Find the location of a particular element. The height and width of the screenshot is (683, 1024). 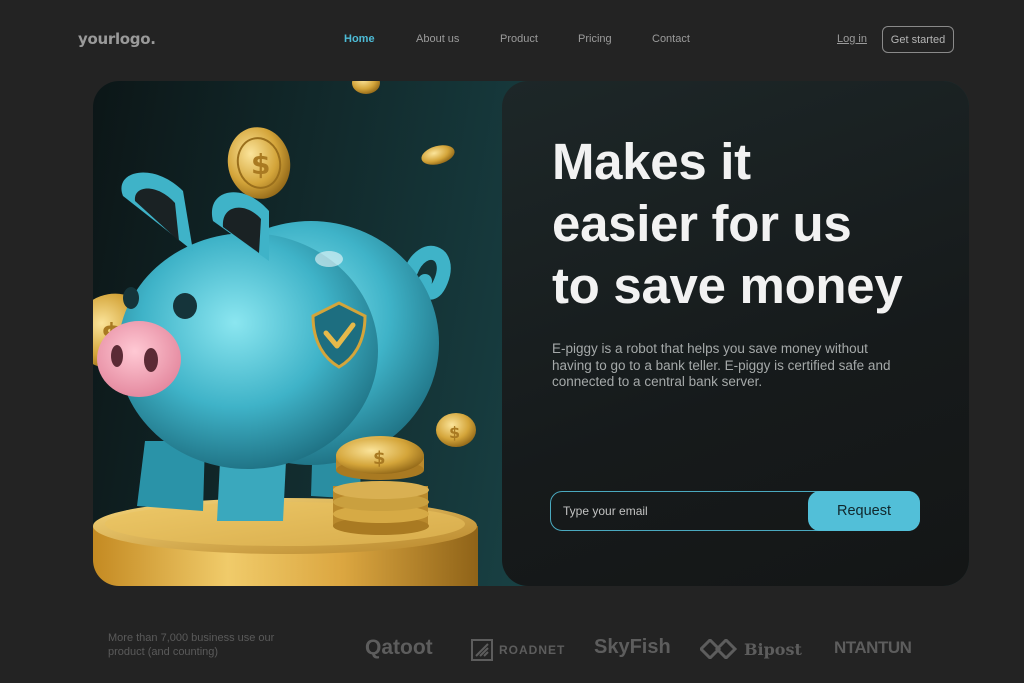

brand-name: Bipost is located at coordinates (773, 649).